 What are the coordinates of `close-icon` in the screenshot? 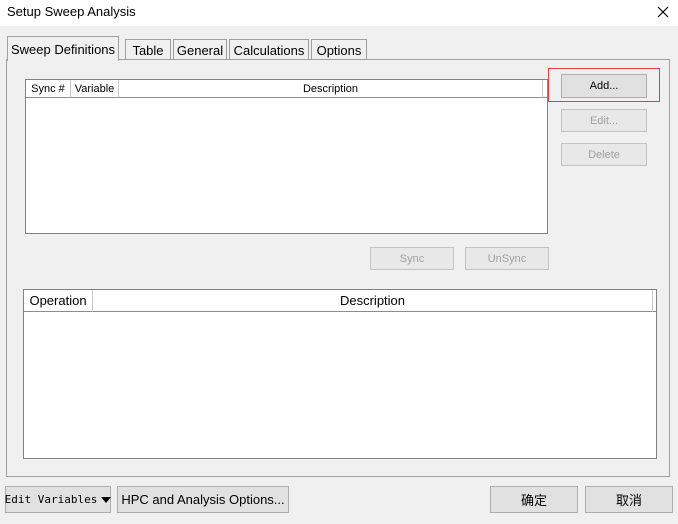 It's located at (663, 12).